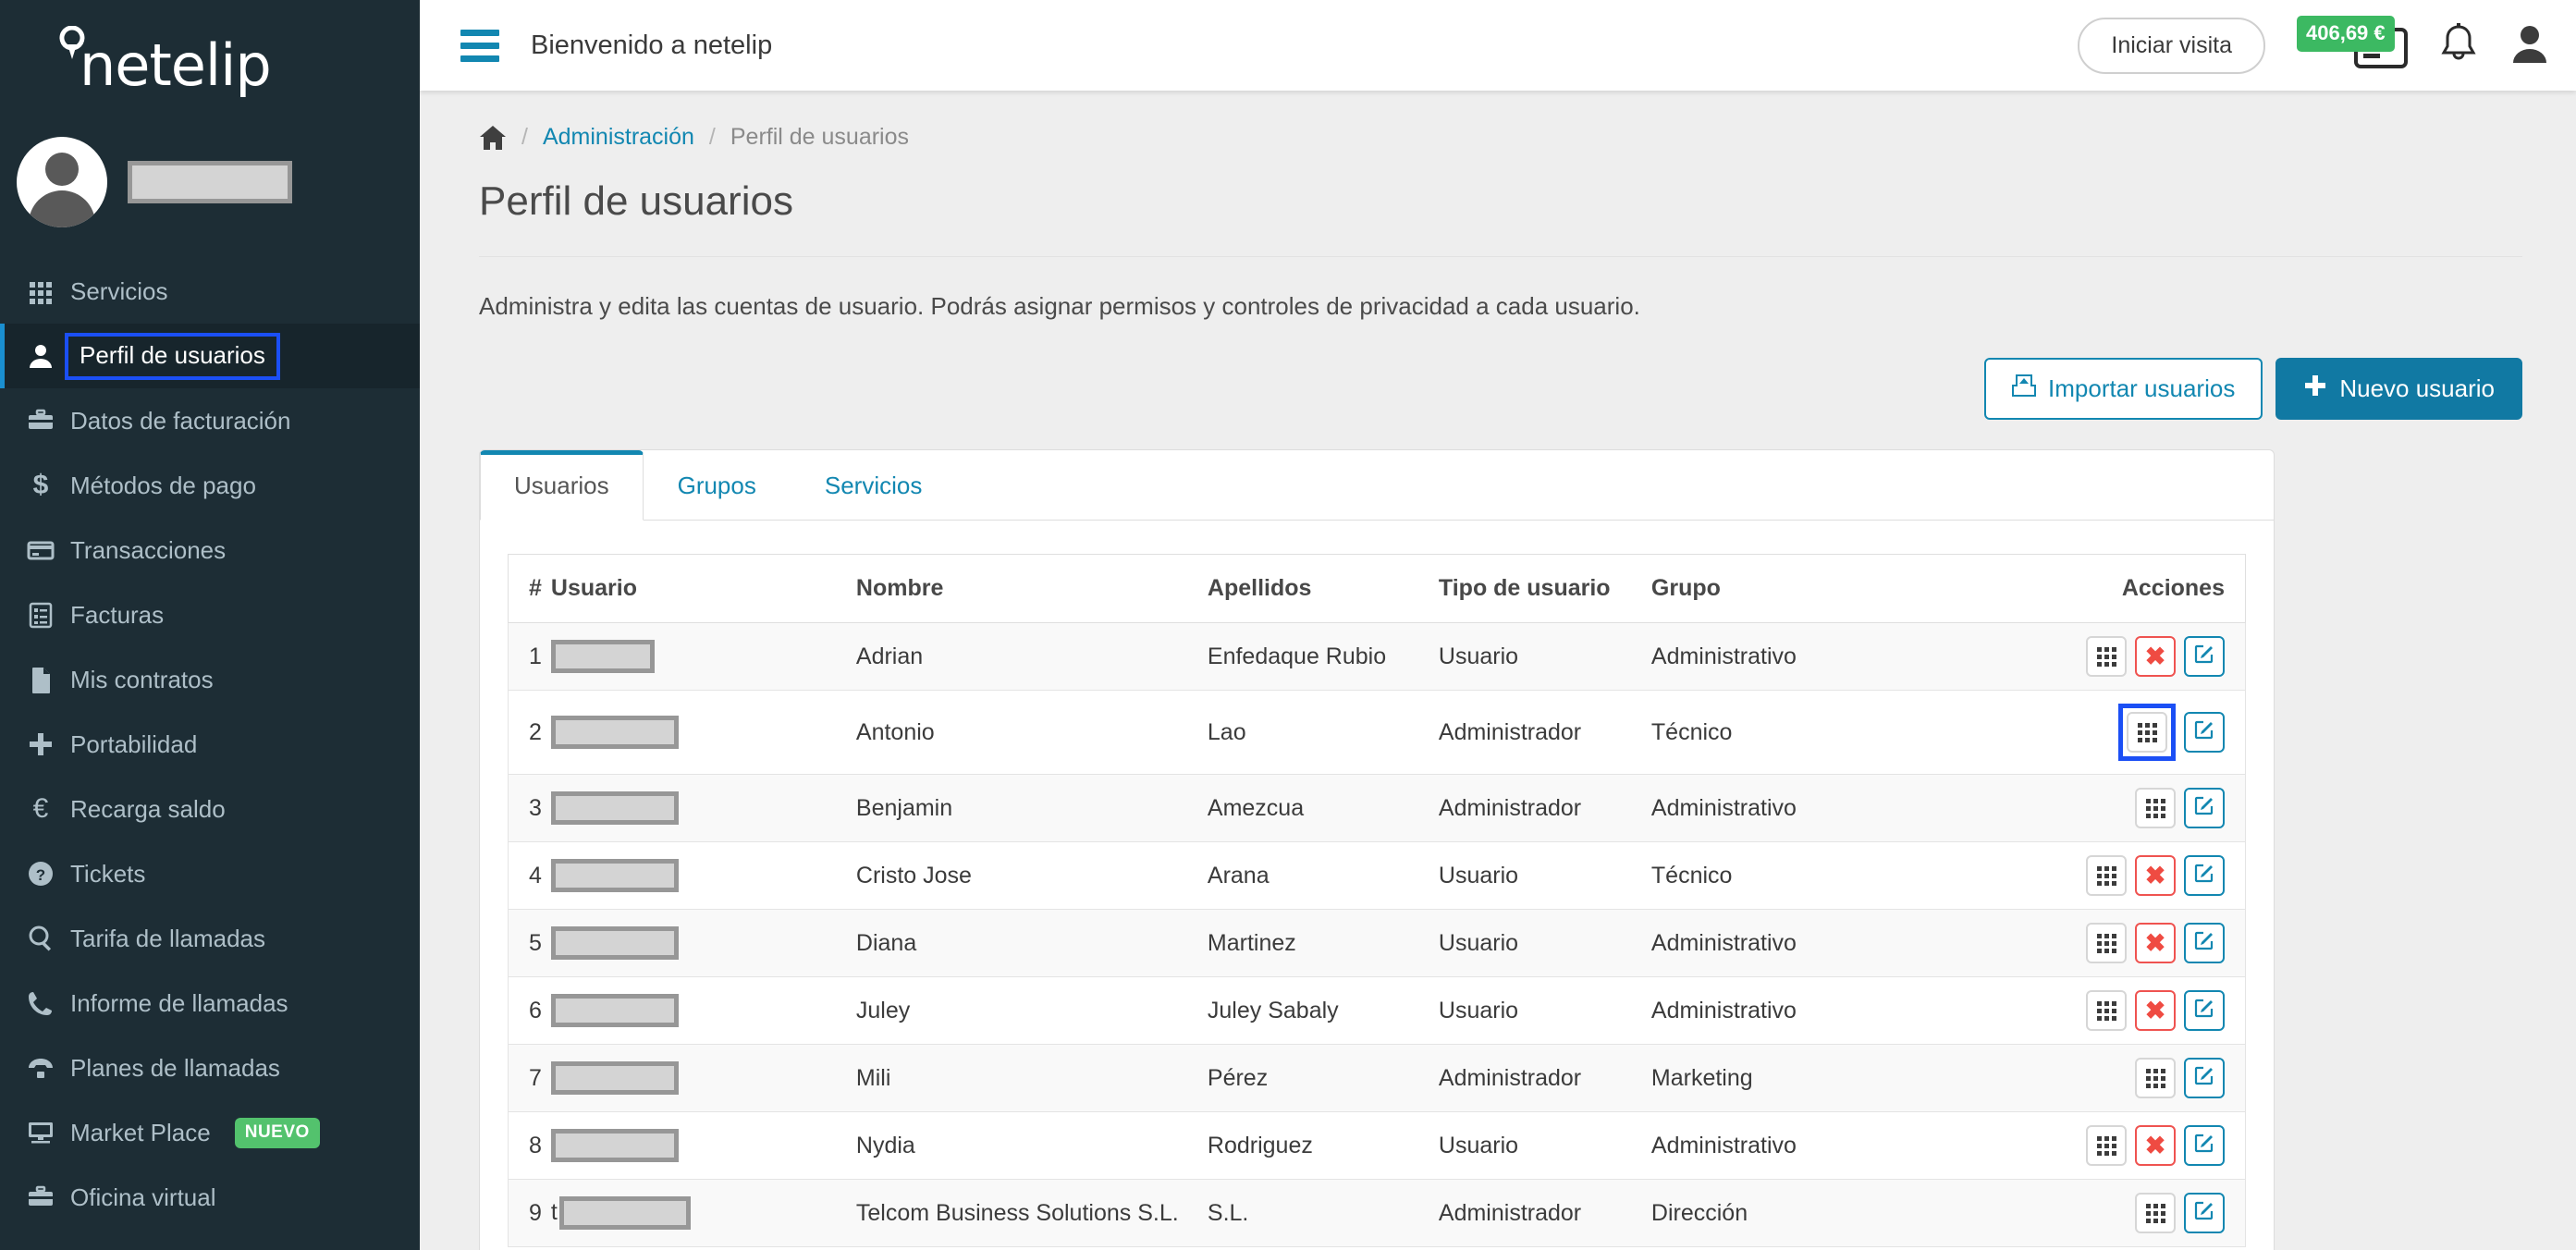 The height and width of the screenshot is (1250, 2576). I want to click on sidebar-item-informe-de-llamadas: Informe de llamadas, so click(210, 1003).